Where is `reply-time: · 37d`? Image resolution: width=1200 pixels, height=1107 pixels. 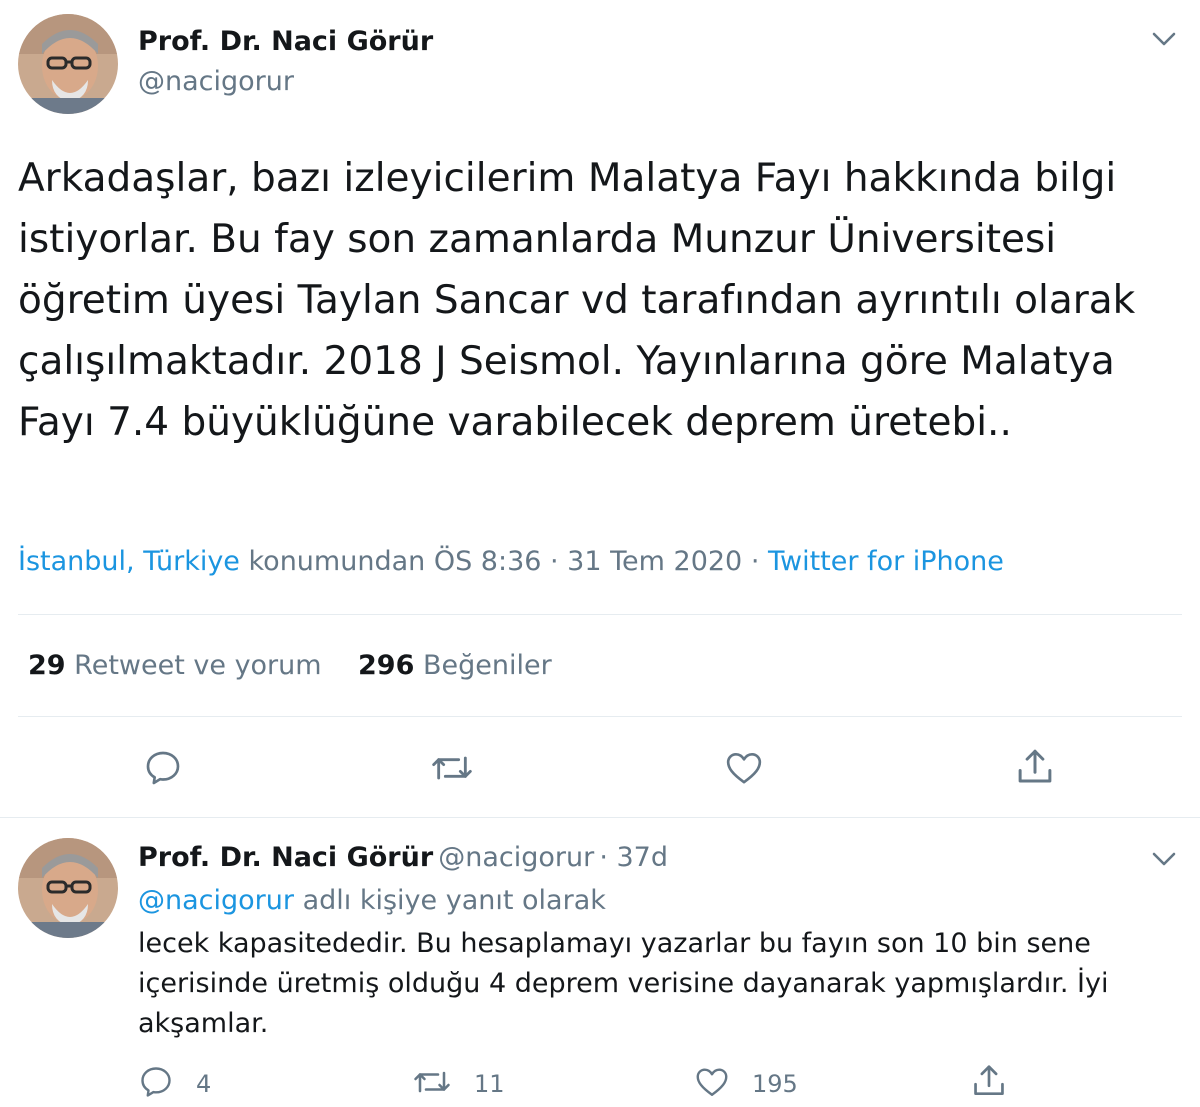 reply-time: · 37d is located at coordinates (633, 857).